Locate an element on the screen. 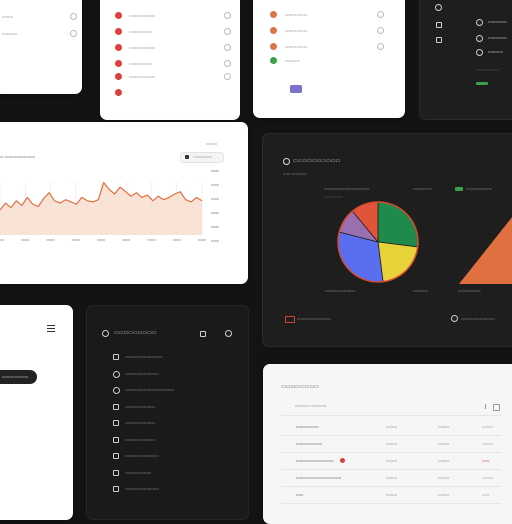  table-cell-name: ▭▭▭▭▭▭▭ is located at coordinates (309, 443).